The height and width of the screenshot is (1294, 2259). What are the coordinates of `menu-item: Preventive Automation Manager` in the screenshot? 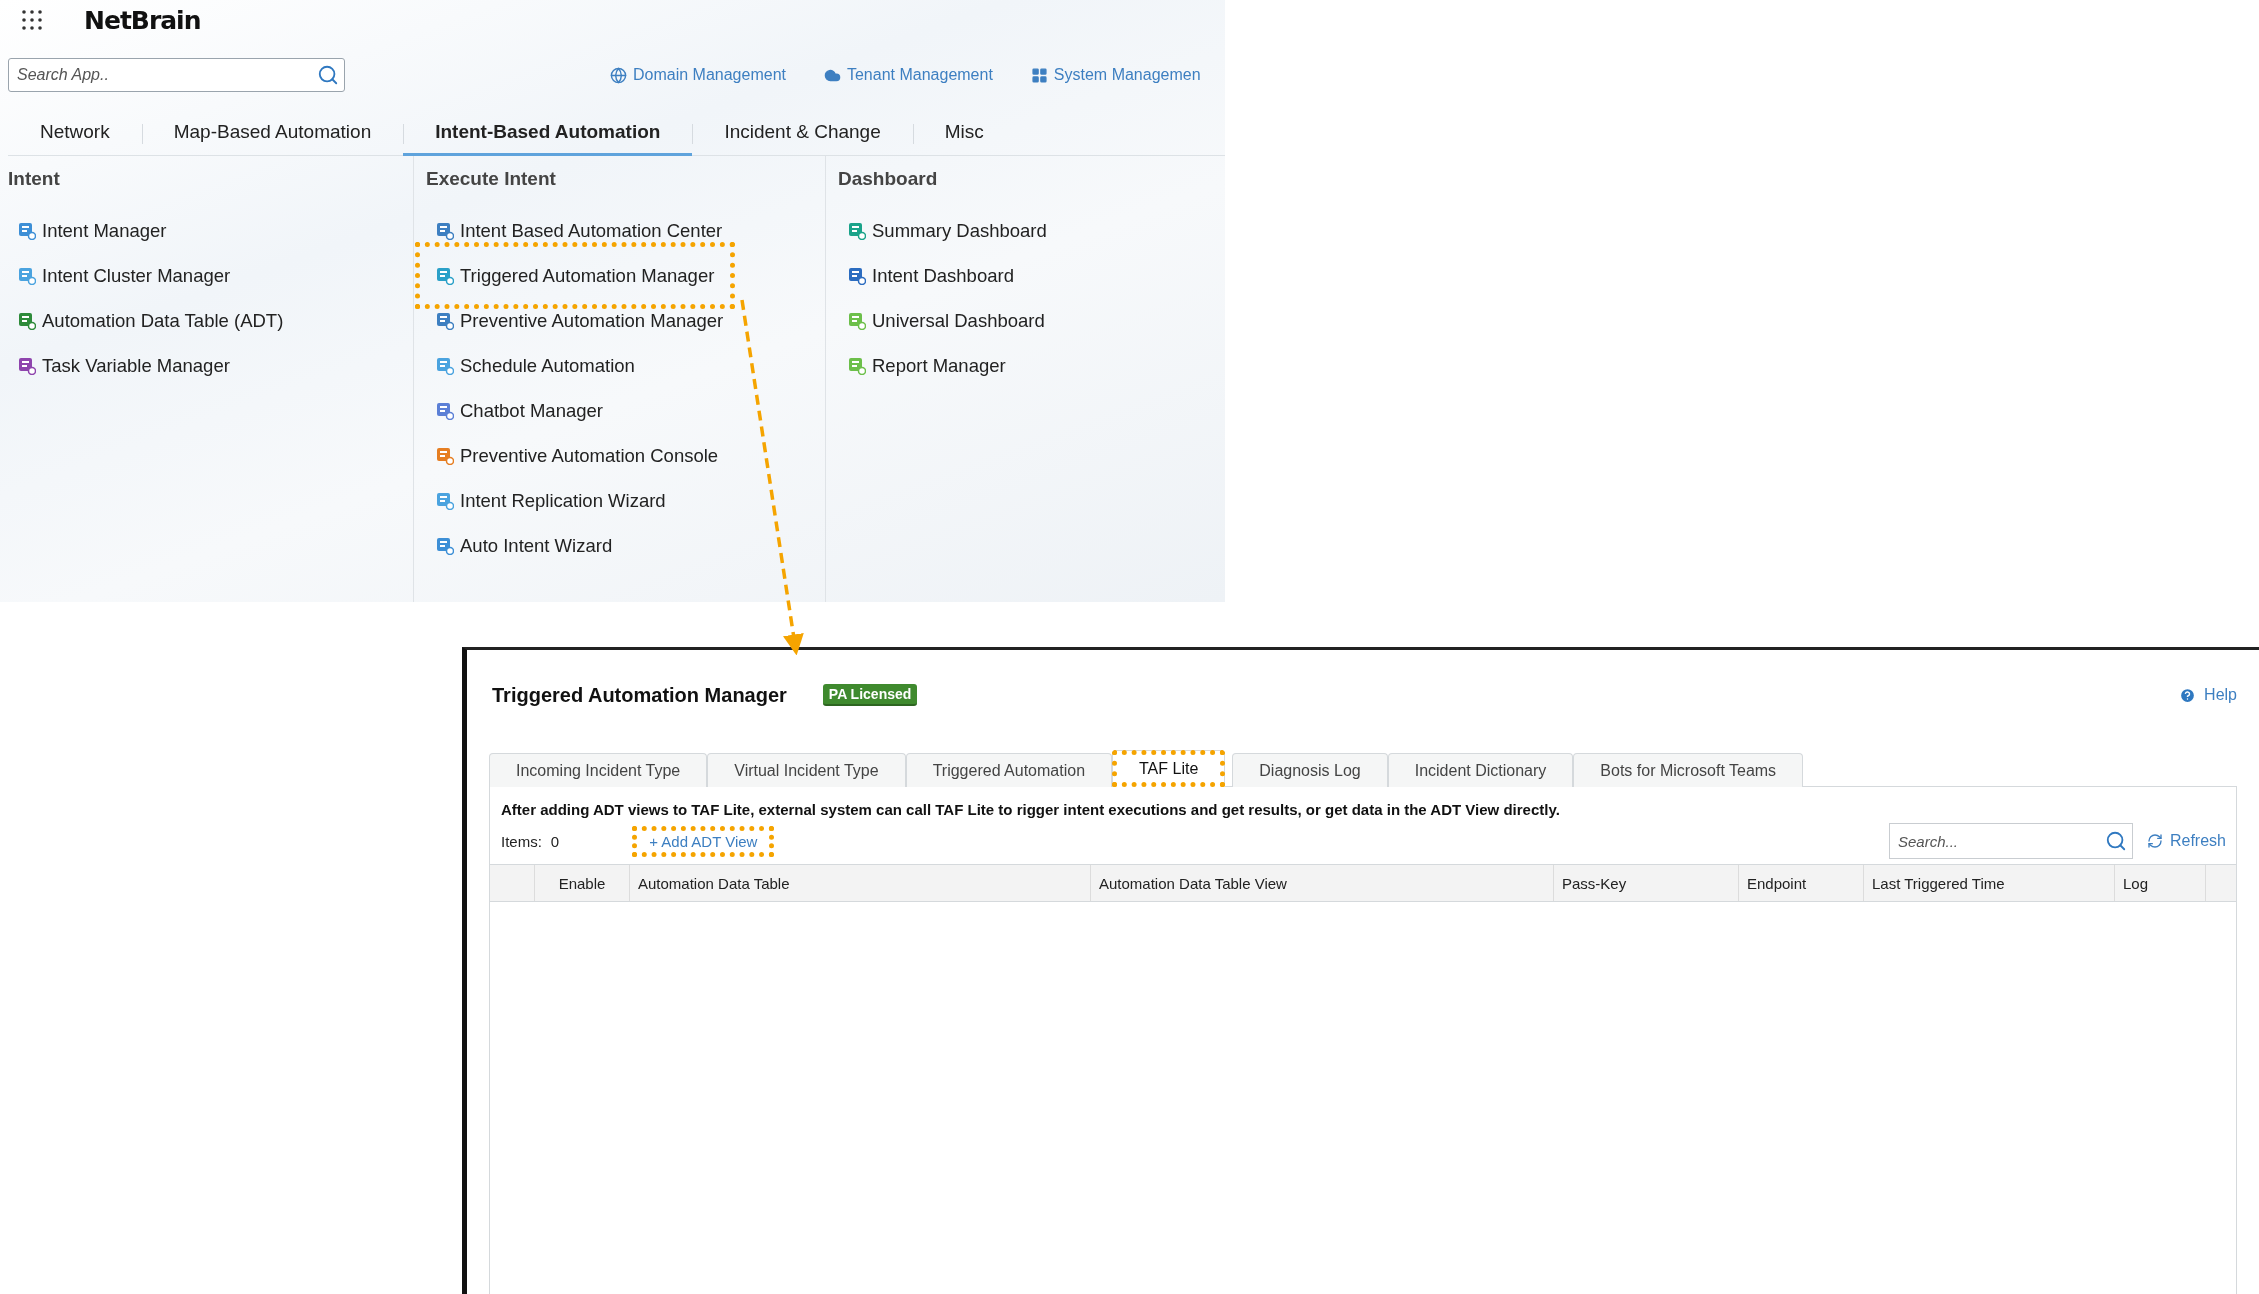 It's located at (575, 320).